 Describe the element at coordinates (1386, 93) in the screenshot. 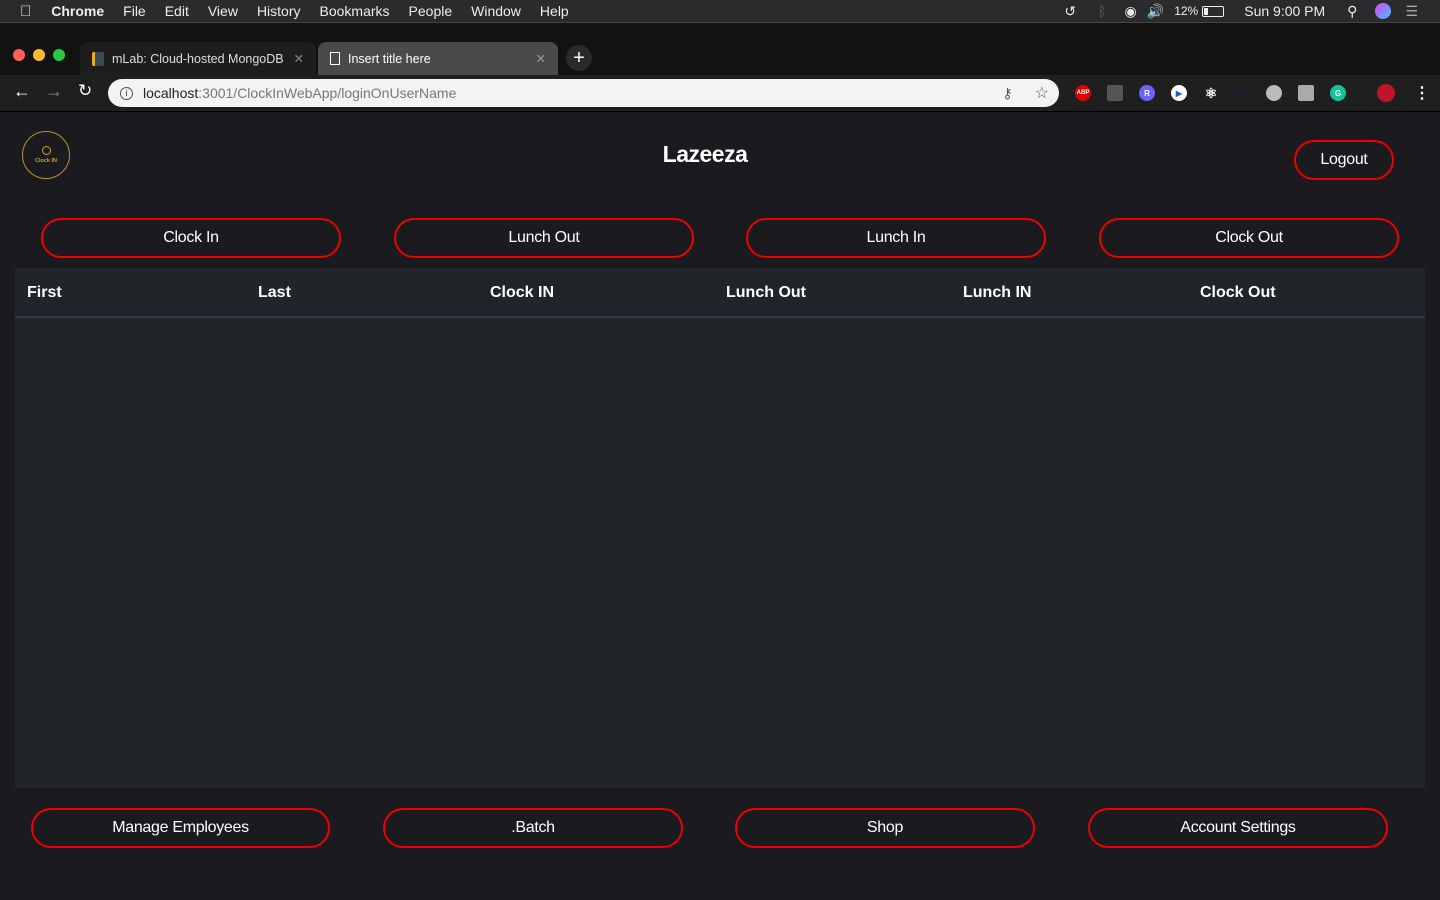

I see `red-shield-extension-icon` at that location.